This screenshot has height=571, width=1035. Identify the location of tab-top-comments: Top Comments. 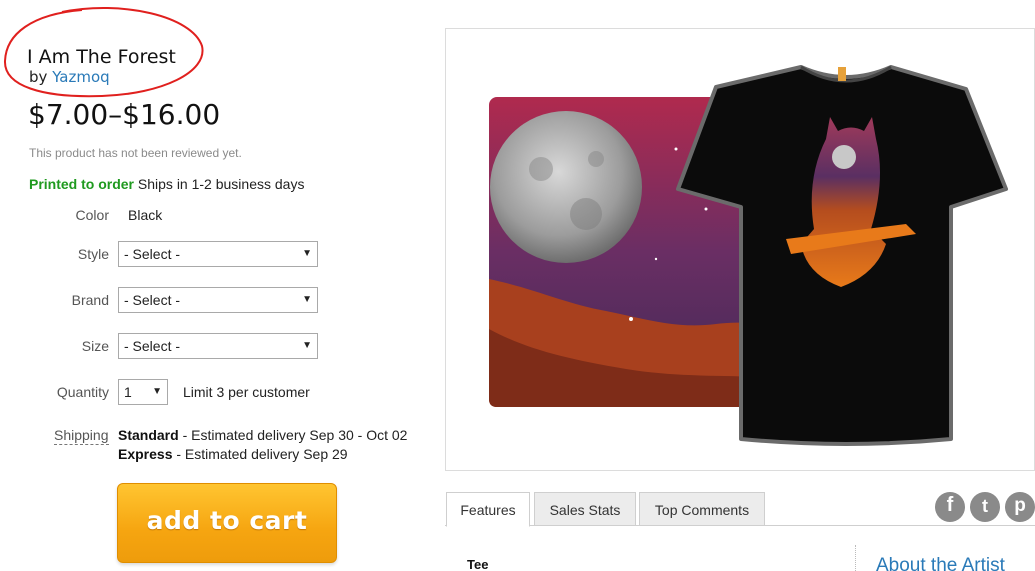
(702, 509).